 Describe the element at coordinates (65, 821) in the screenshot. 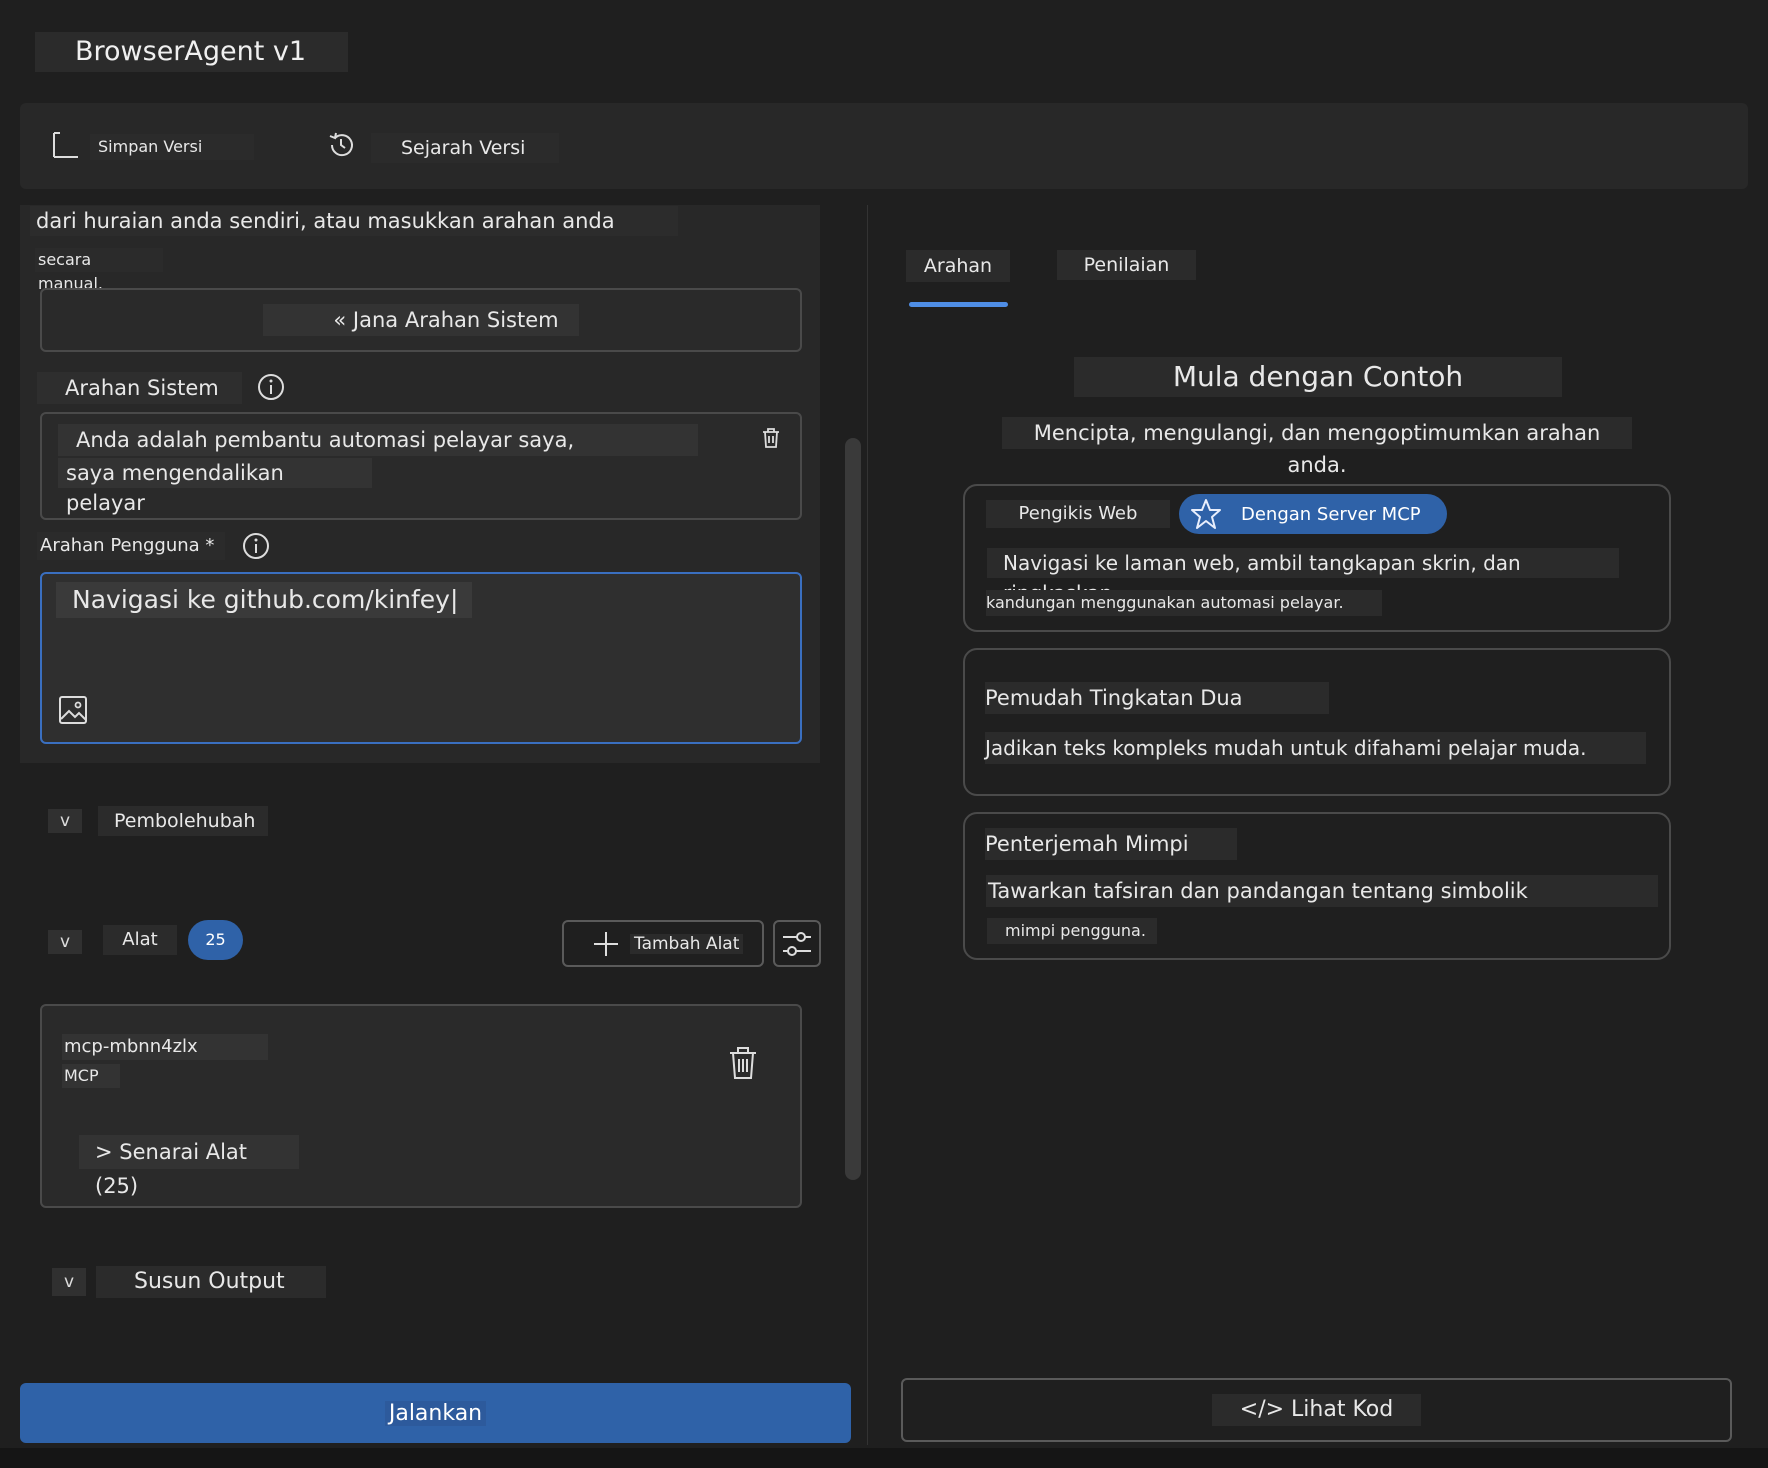

I see `variables-chevron: v` at that location.